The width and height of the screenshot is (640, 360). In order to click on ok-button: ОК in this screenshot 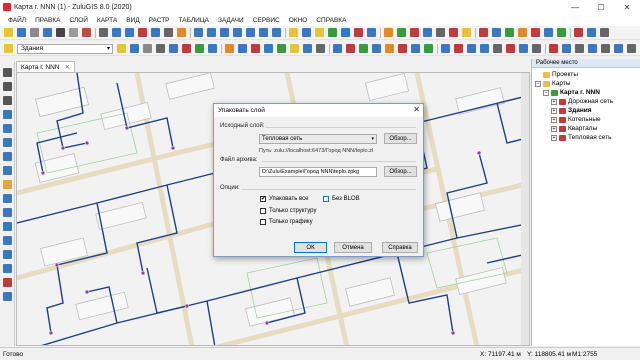, I will do `click(310, 247)`.